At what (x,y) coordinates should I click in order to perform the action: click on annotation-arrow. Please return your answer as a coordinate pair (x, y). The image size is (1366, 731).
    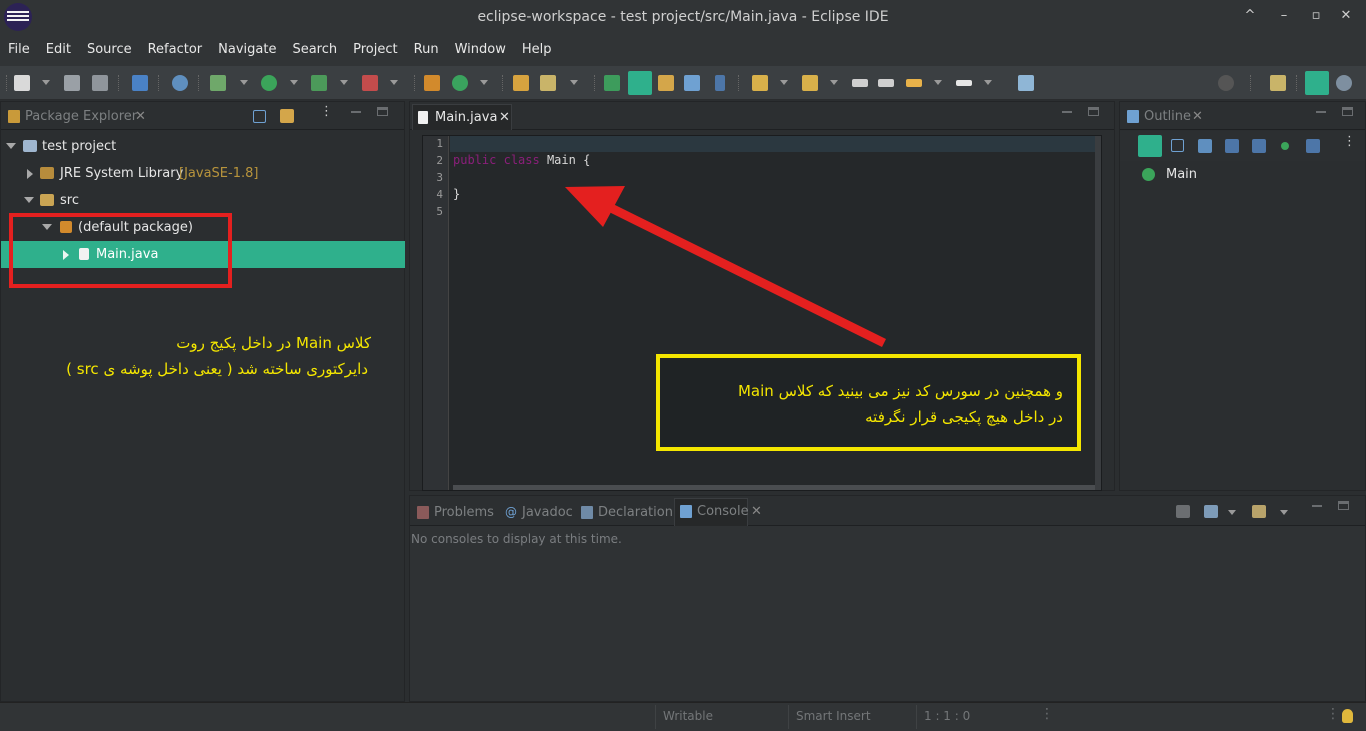
    Looking at the image, I should click on (725, 267).